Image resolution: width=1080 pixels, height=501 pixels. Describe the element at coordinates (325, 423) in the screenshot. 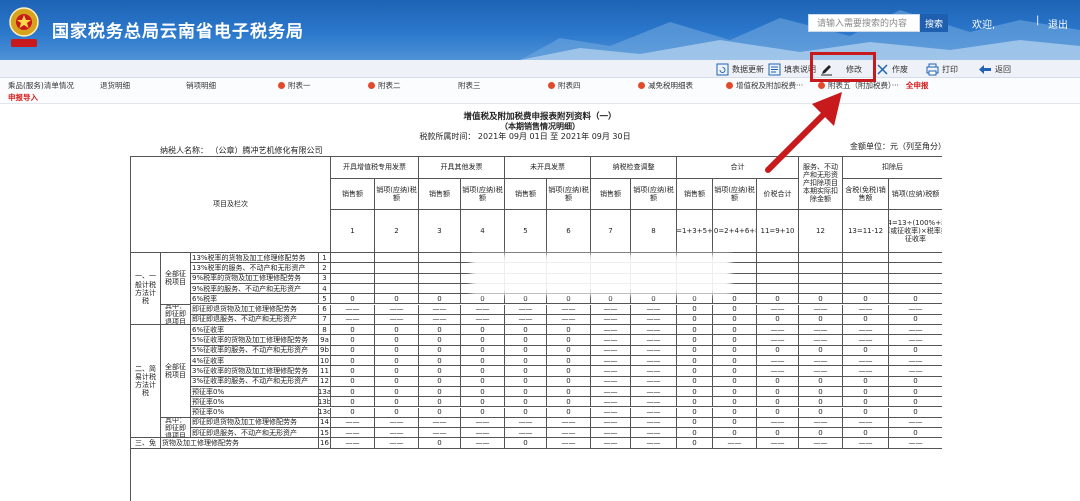

I see `row-number: 14` at that location.